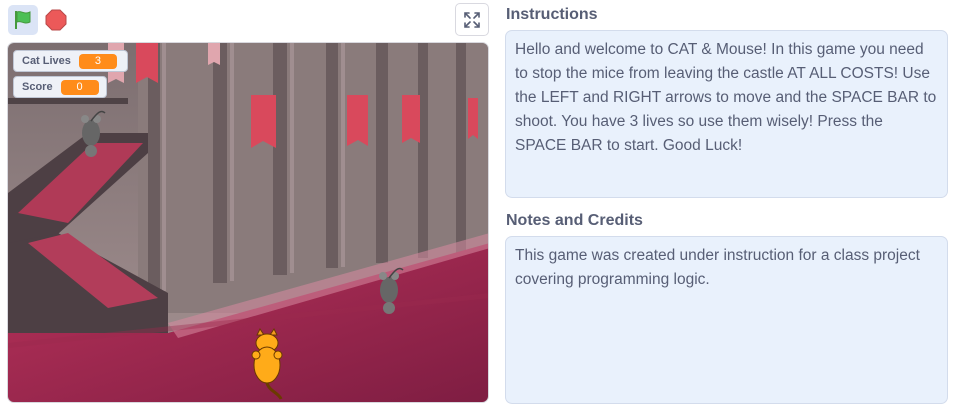 This screenshot has width=957, height=415. I want to click on fullscreen-icon, so click(472, 19).